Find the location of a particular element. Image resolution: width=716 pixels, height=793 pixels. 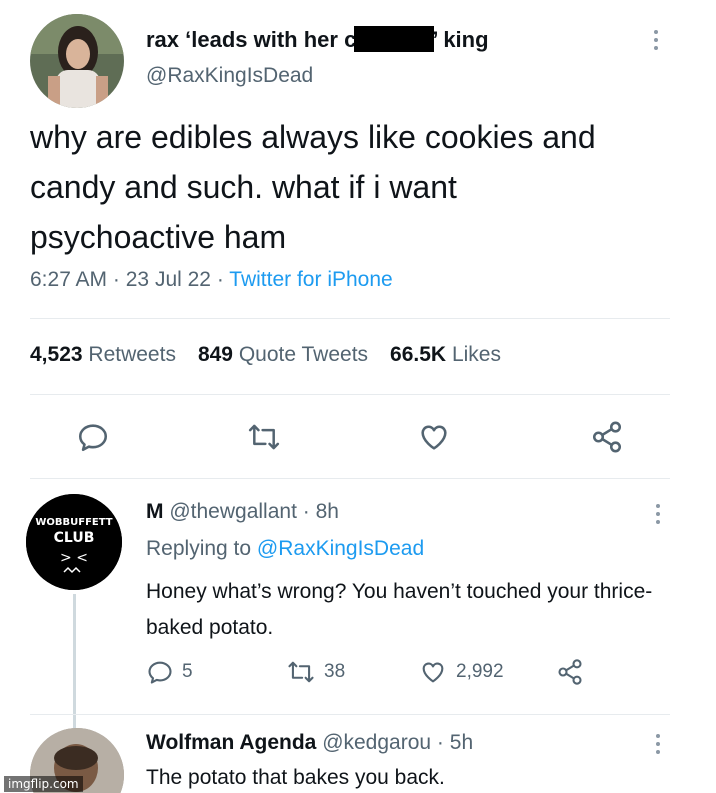

reply-author-avatar: WOBBUFFETT CLUB > < is located at coordinates (74, 542).